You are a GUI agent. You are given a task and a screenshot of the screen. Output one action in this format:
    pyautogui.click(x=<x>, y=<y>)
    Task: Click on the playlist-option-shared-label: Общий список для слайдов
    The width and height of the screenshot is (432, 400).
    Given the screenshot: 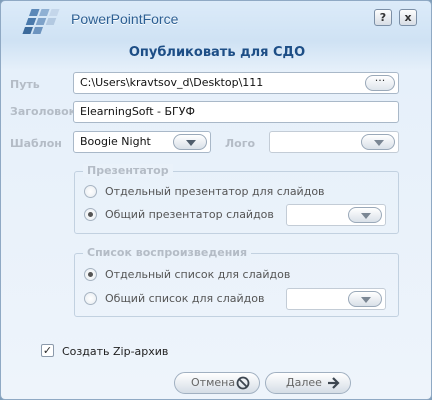 What is the action you would take?
    pyautogui.click(x=185, y=298)
    